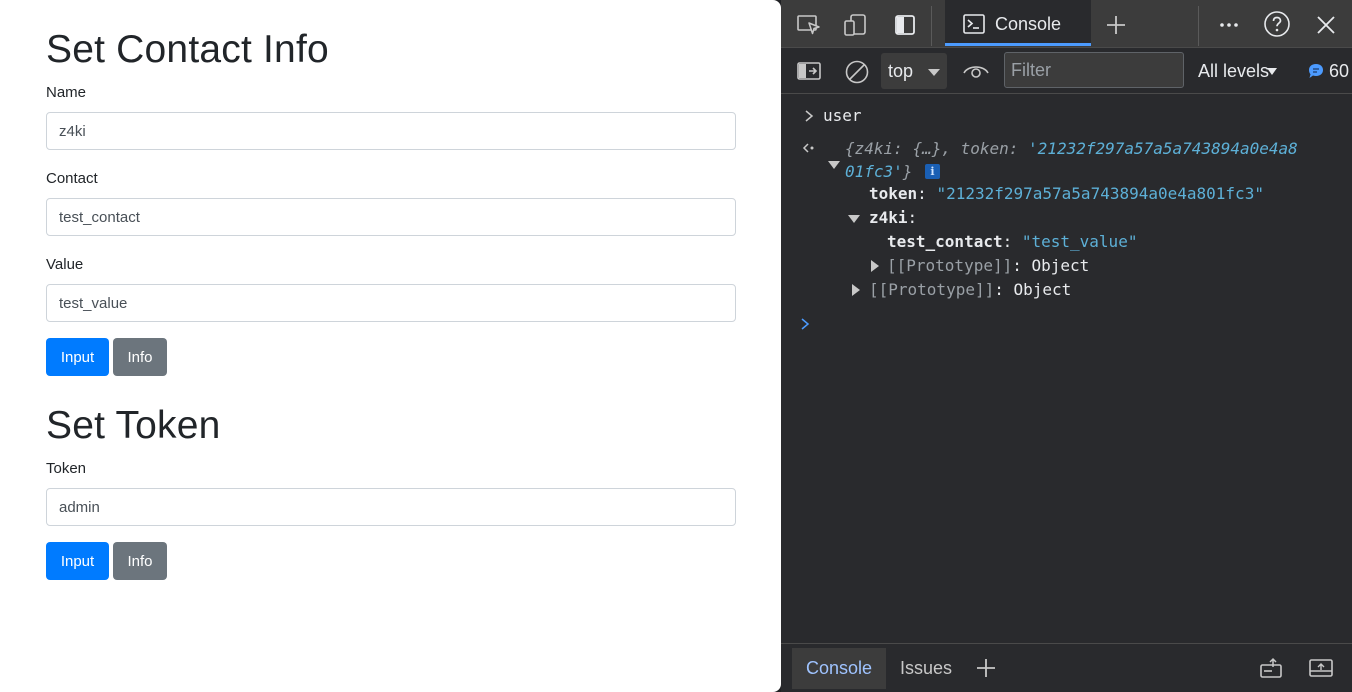  Describe the element at coordinates (901, 71) in the screenshot. I see `context-selector-value: top` at that location.